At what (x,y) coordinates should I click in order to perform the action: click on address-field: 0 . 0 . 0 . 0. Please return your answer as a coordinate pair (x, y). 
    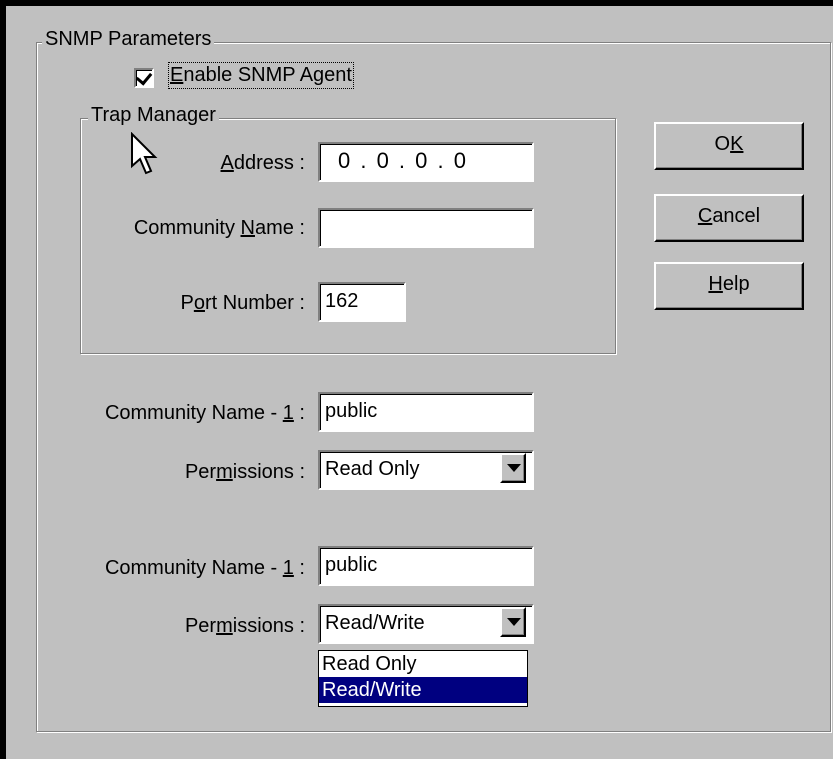
    Looking at the image, I should click on (426, 162).